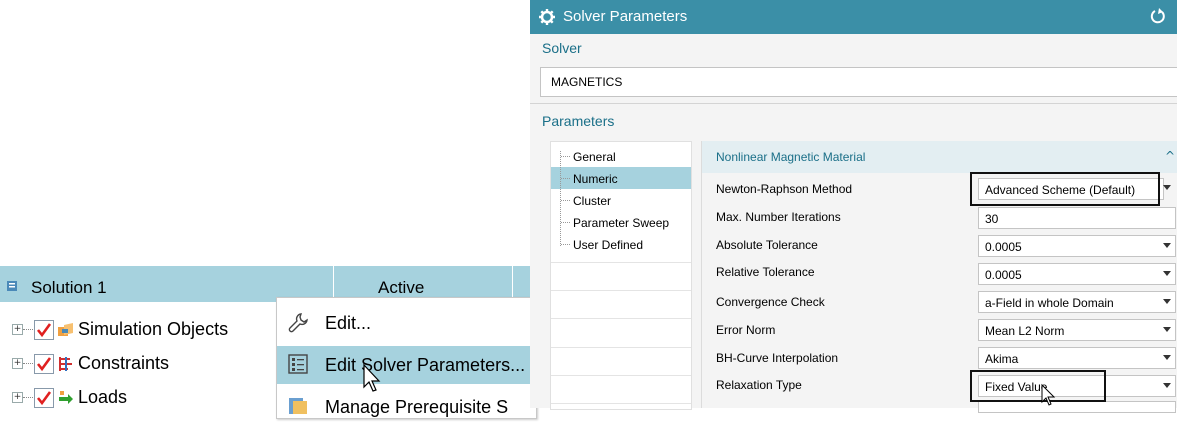 The width and height of the screenshot is (1177, 426). Describe the element at coordinates (298, 364) in the screenshot. I see `parameters-list-icon` at that location.